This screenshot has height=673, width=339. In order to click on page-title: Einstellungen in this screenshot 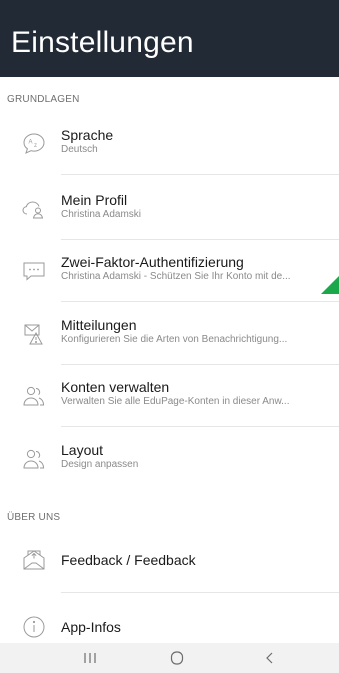, I will do `click(102, 42)`.